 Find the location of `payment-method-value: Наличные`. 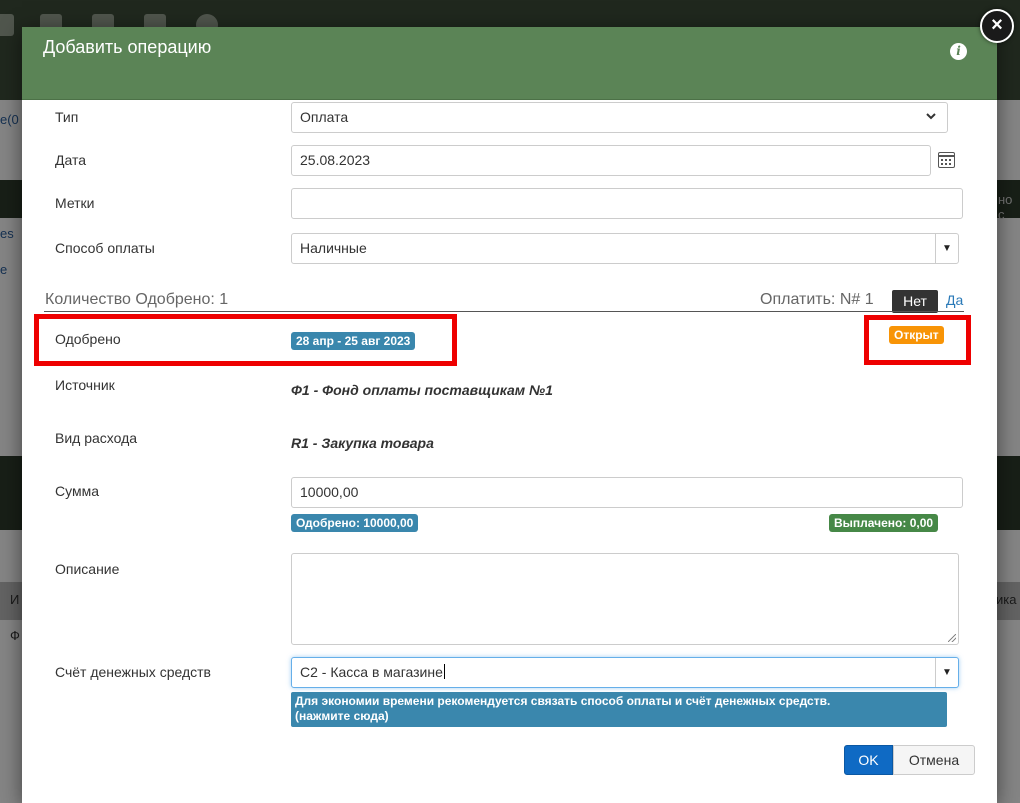

payment-method-value: Наличные is located at coordinates (333, 248).